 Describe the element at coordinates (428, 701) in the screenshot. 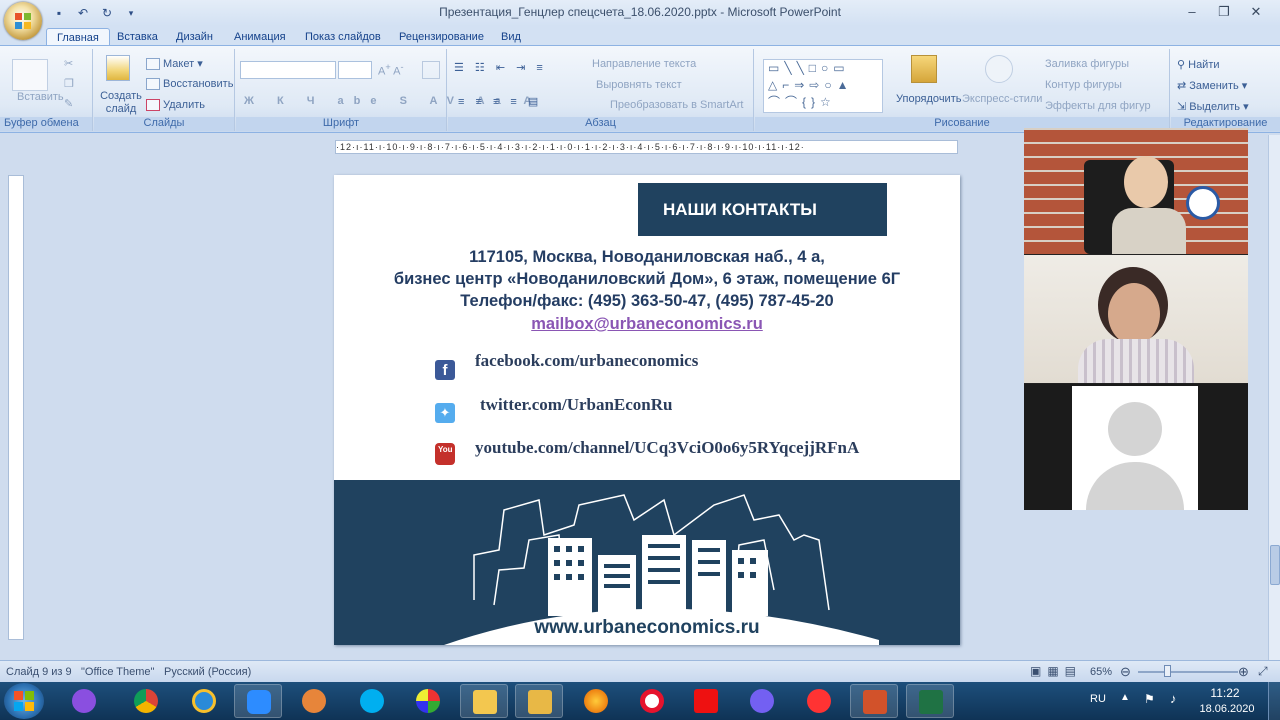

I see `taskbar-paint` at that location.